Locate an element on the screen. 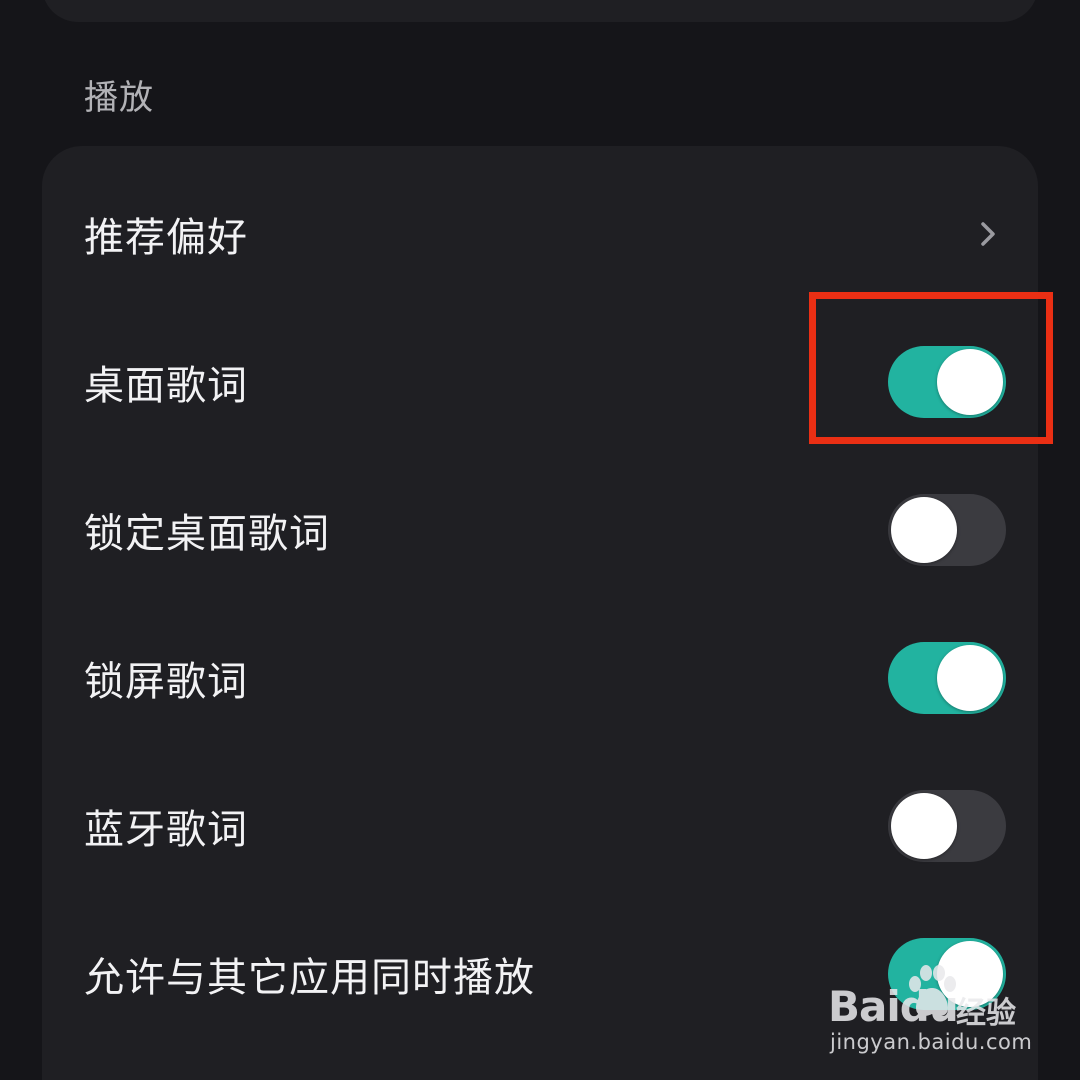 The image size is (1080, 1080). setting-label: 推荐偏好 is located at coordinates (166, 238).